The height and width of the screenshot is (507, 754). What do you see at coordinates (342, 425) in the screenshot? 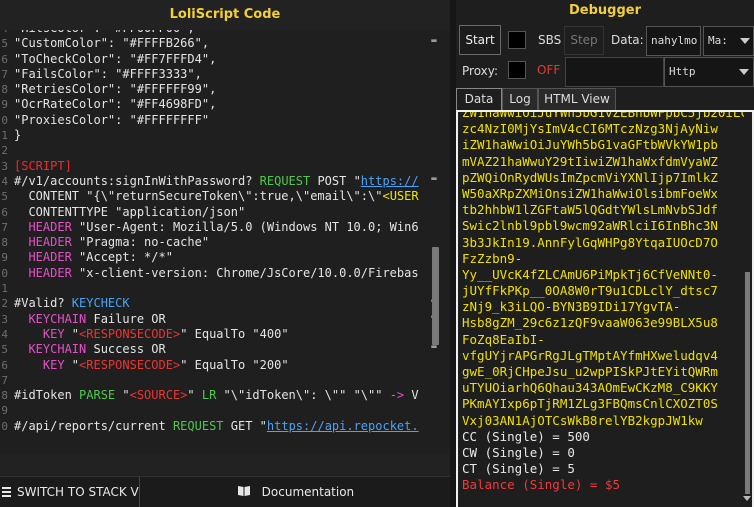
I see `code-token: https://api.repocket.` at bounding box center [342, 425].